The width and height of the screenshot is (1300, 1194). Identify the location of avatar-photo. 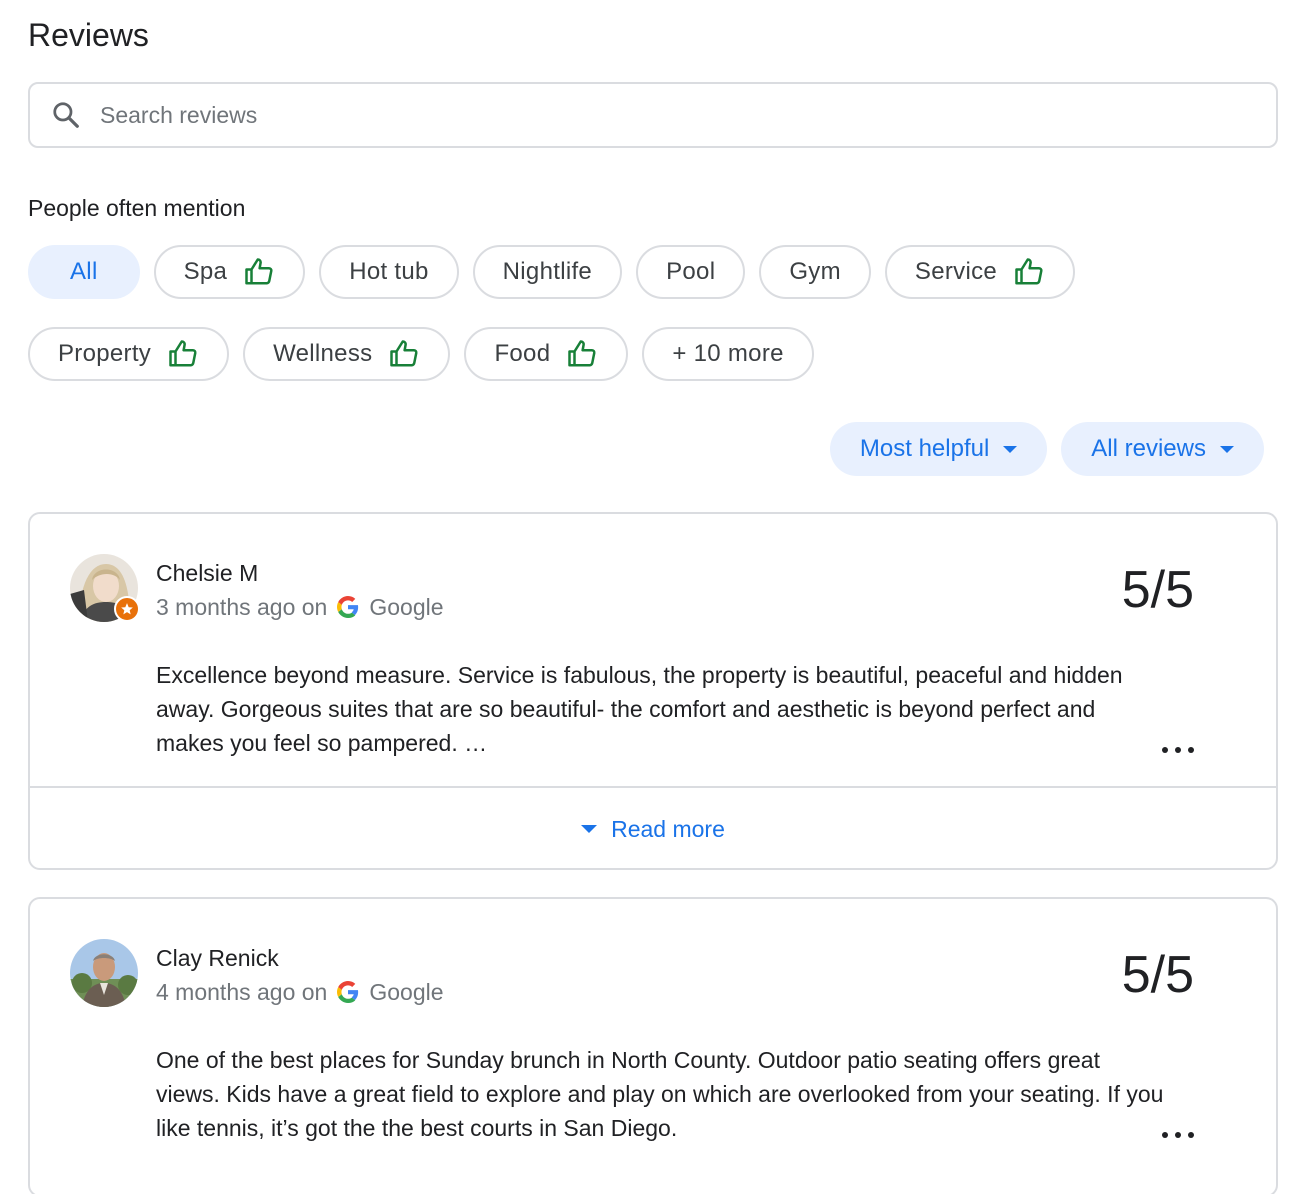
(104, 973).